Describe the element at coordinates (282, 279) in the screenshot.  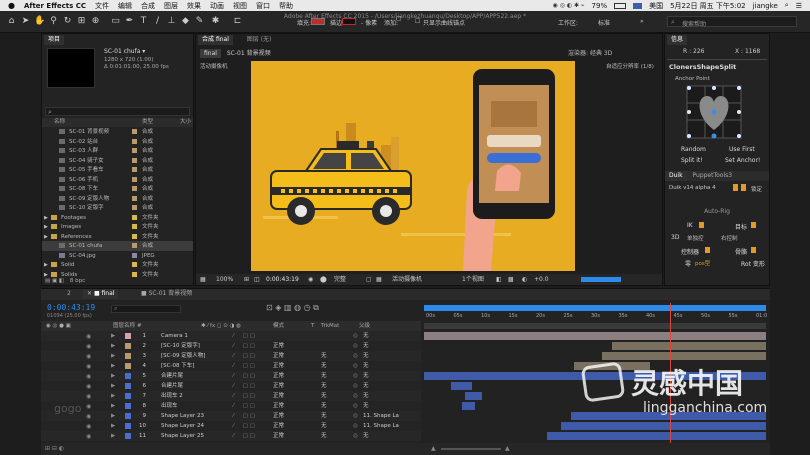
I see `viewer-timecode: 0:00:43:19` at that location.